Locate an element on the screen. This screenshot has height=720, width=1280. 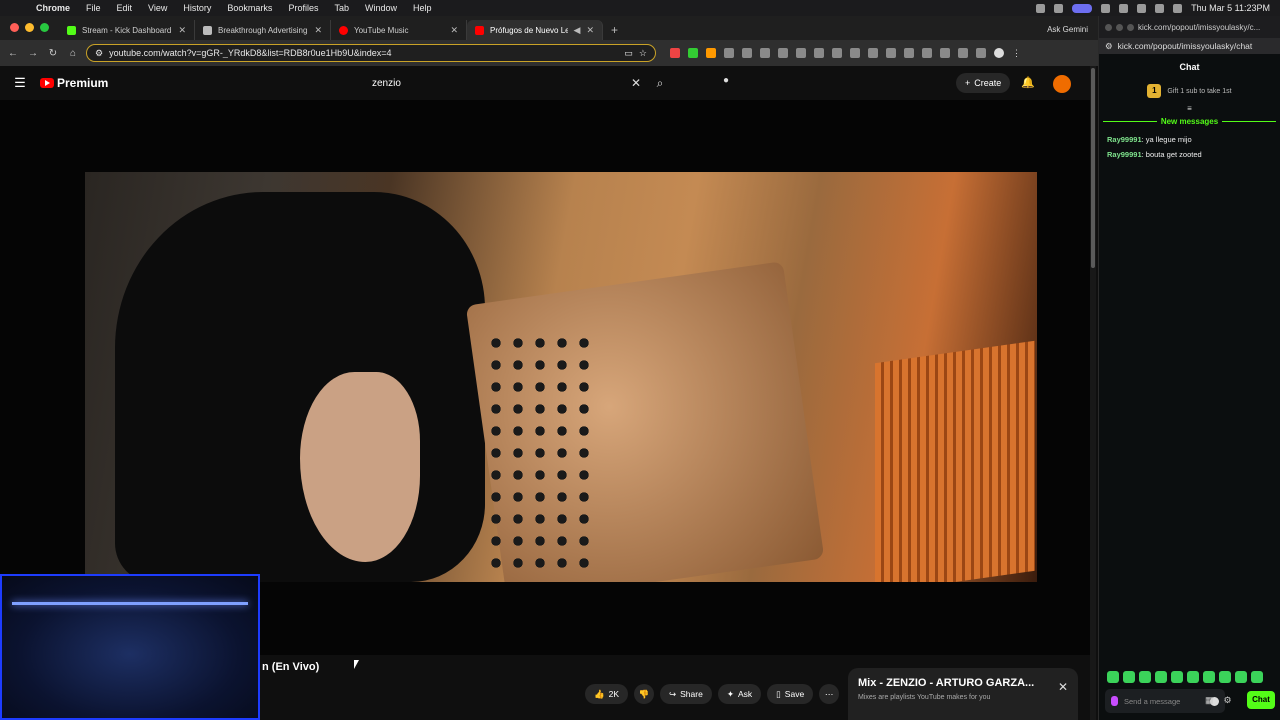
speaker-icon: ◀ is located at coordinates (577, 30).